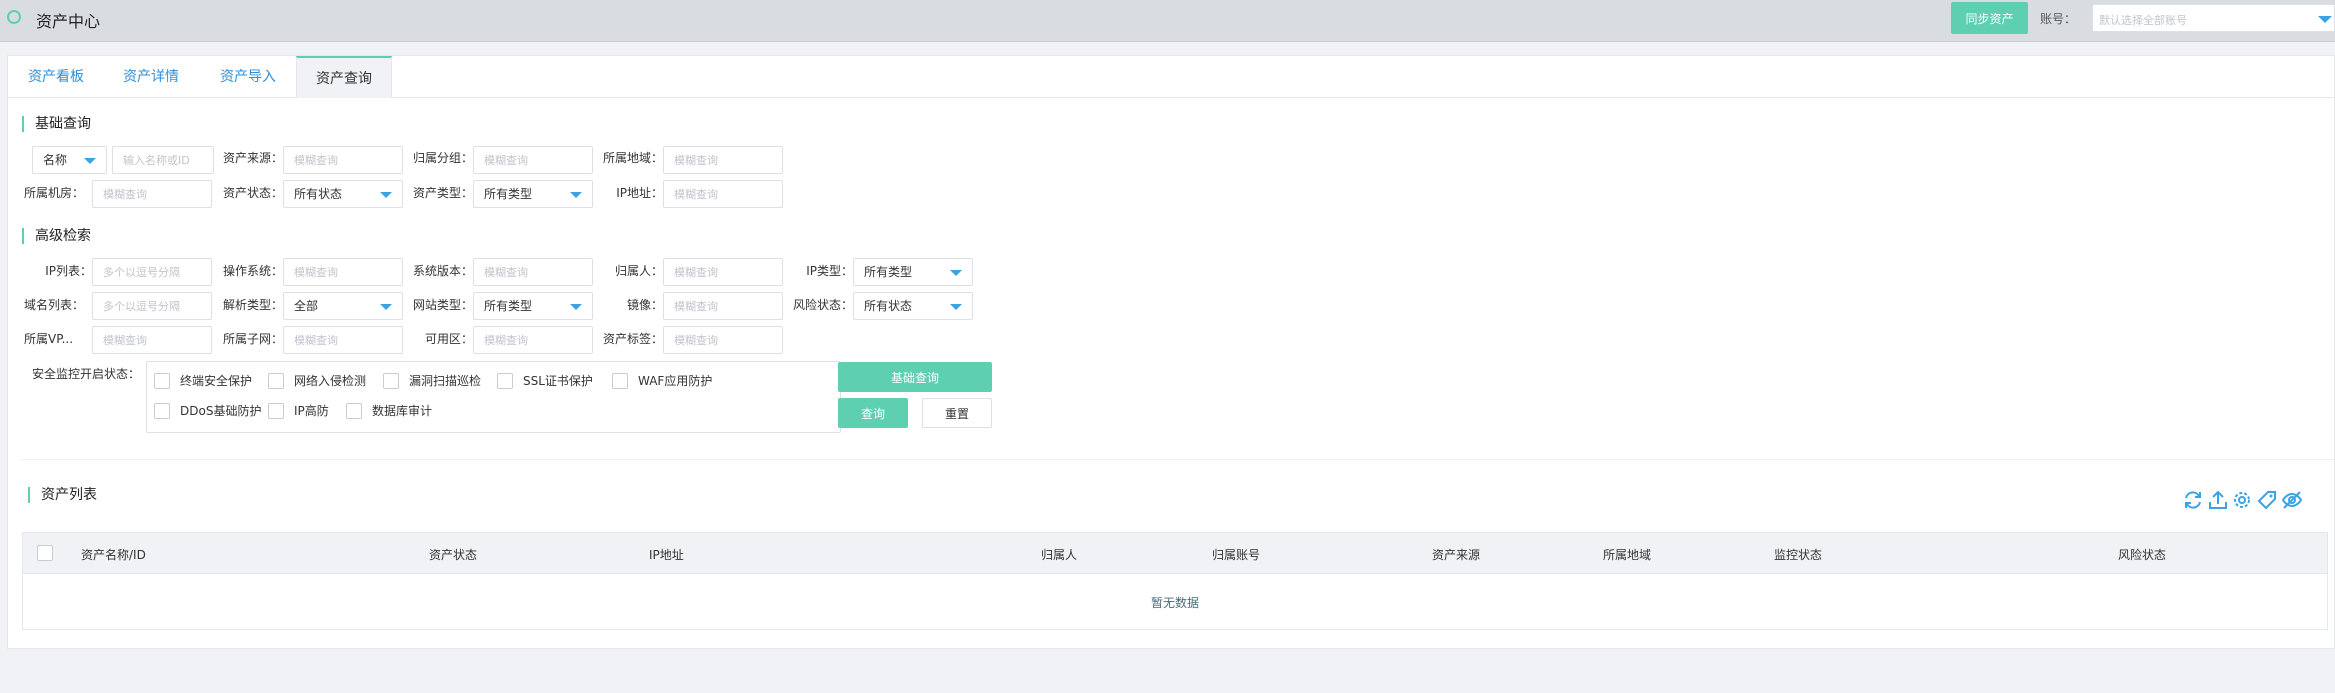 The height and width of the screenshot is (693, 2335). What do you see at coordinates (2143, 20) in the screenshot?
I see `account-placeholder: 默认选择全部账号` at bounding box center [2143, 20].